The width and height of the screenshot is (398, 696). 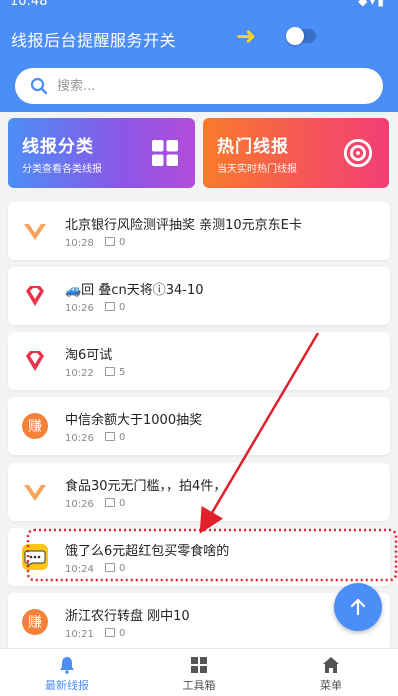 What do you see at coordinates (35, 557) in the screenshot?
I see `chat-logo-icon` at bounding box center [35, 557].